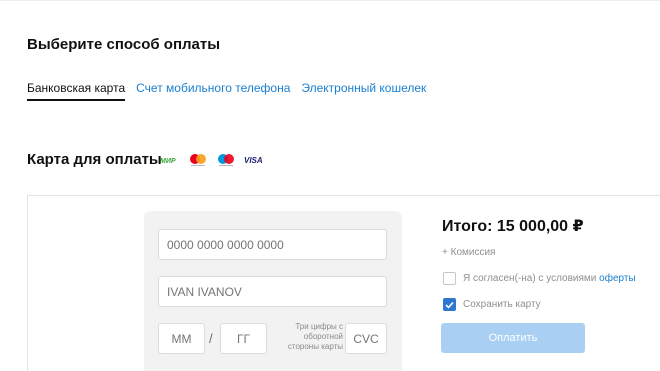 Image resolution: width=660 pixels, height=371 pixels. I want to click on tab-bank-card: Банковская карта, so click(76, 91).